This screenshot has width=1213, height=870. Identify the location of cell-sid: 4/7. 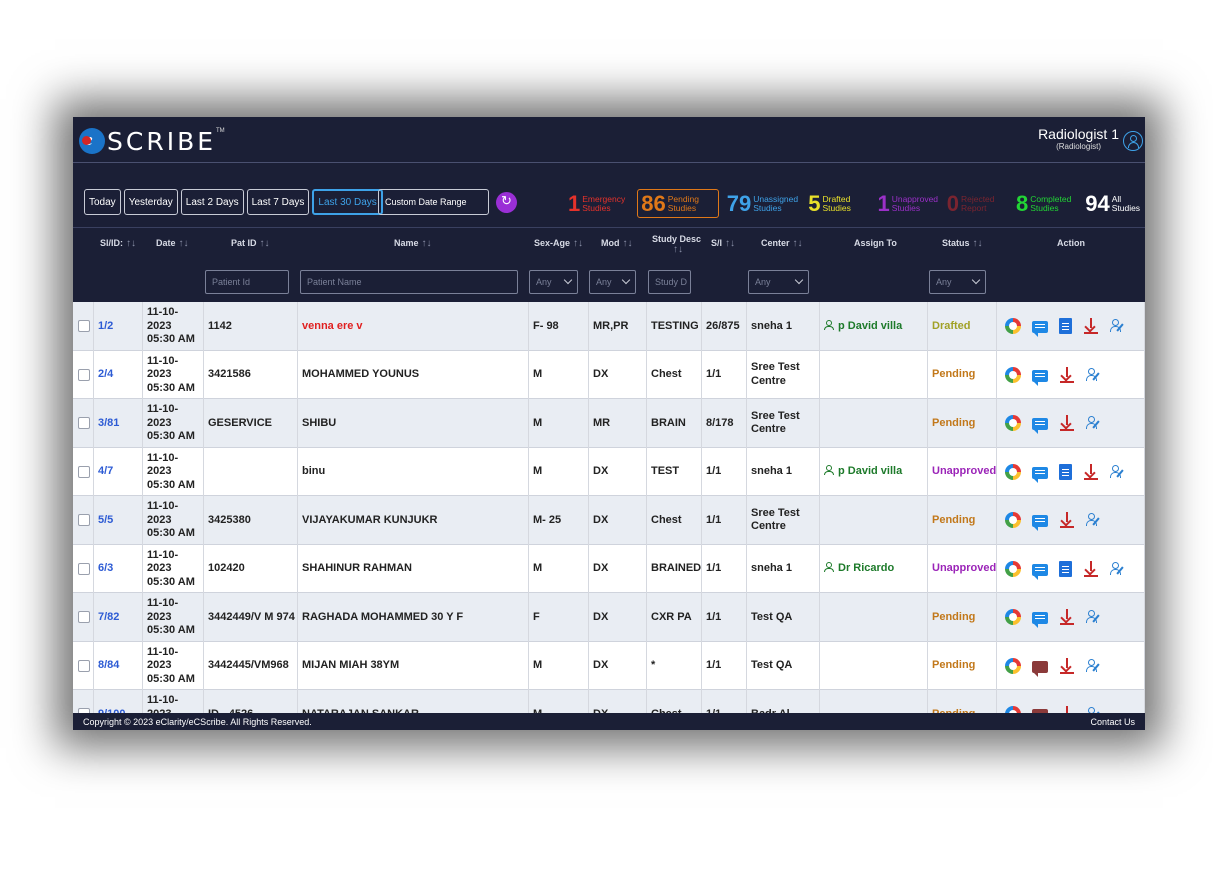
(118, 471).